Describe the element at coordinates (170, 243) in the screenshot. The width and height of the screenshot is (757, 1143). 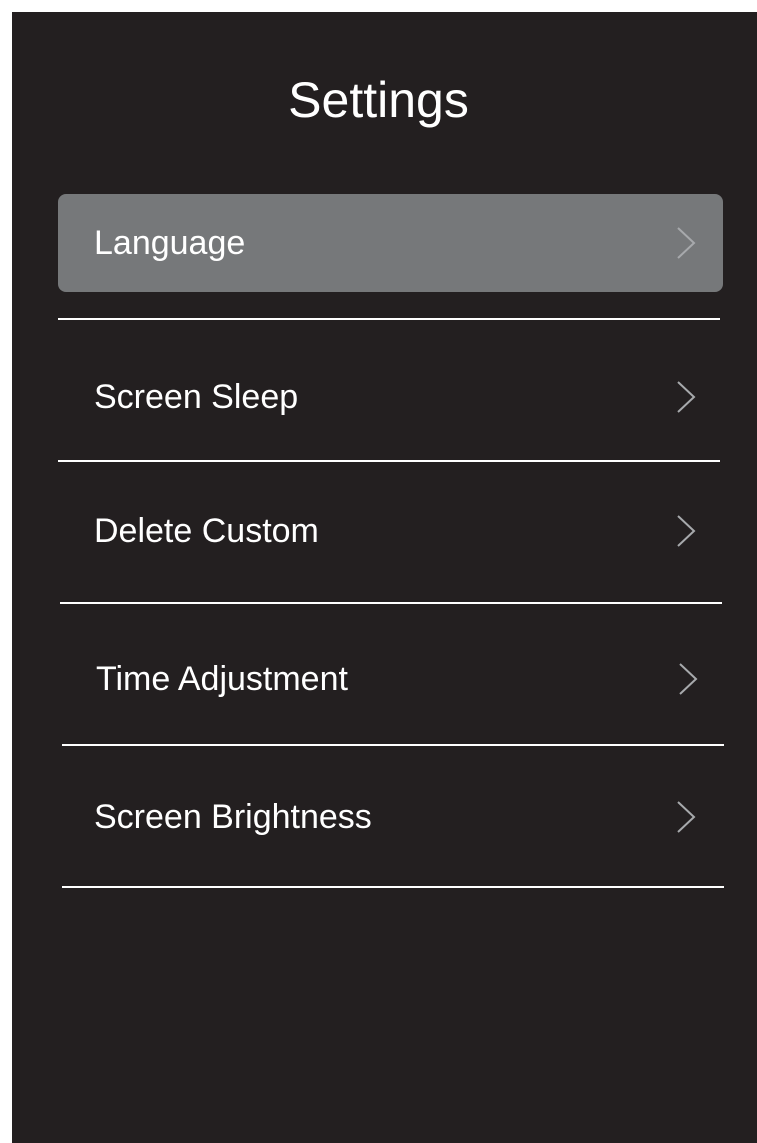
I see `menu-item-label: Language` at that location.